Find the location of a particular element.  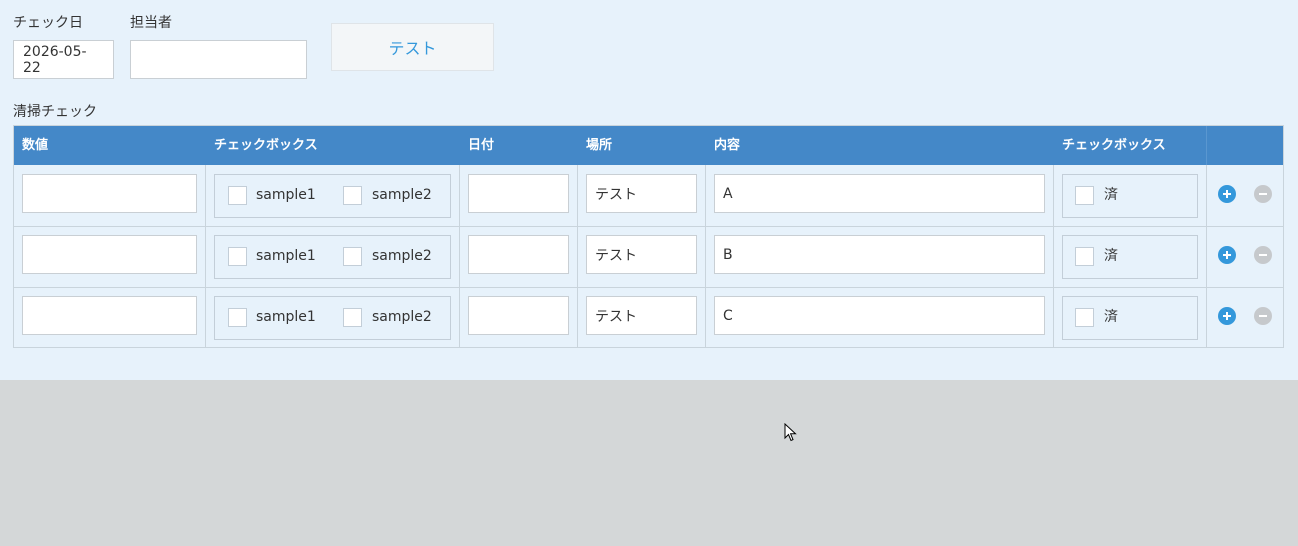

table-row: sample1 sample2 テスト B 済 is located at coordinates (648, 256).